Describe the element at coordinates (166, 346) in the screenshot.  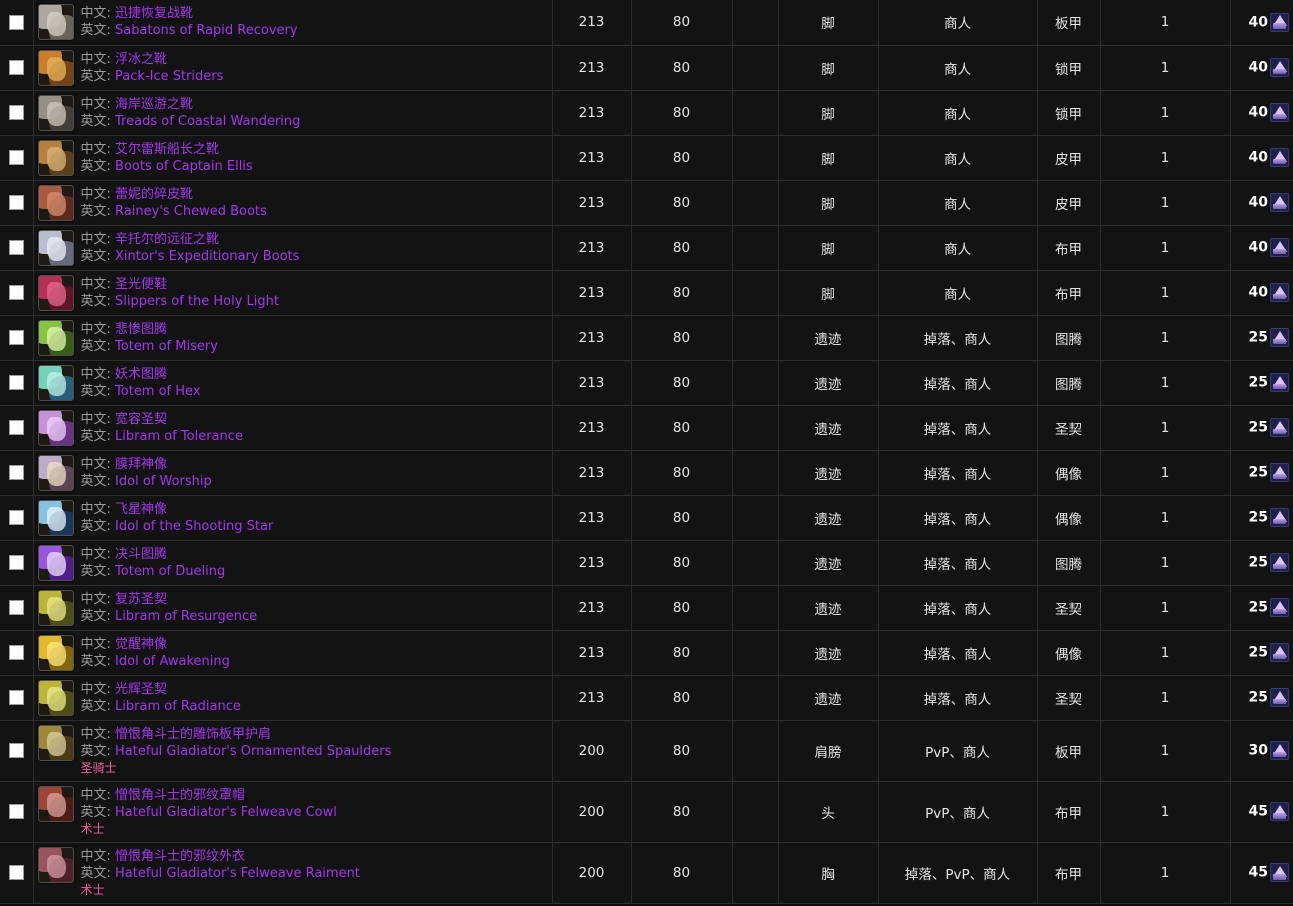
I see `item-name-en: Totem of Misery` at that location.